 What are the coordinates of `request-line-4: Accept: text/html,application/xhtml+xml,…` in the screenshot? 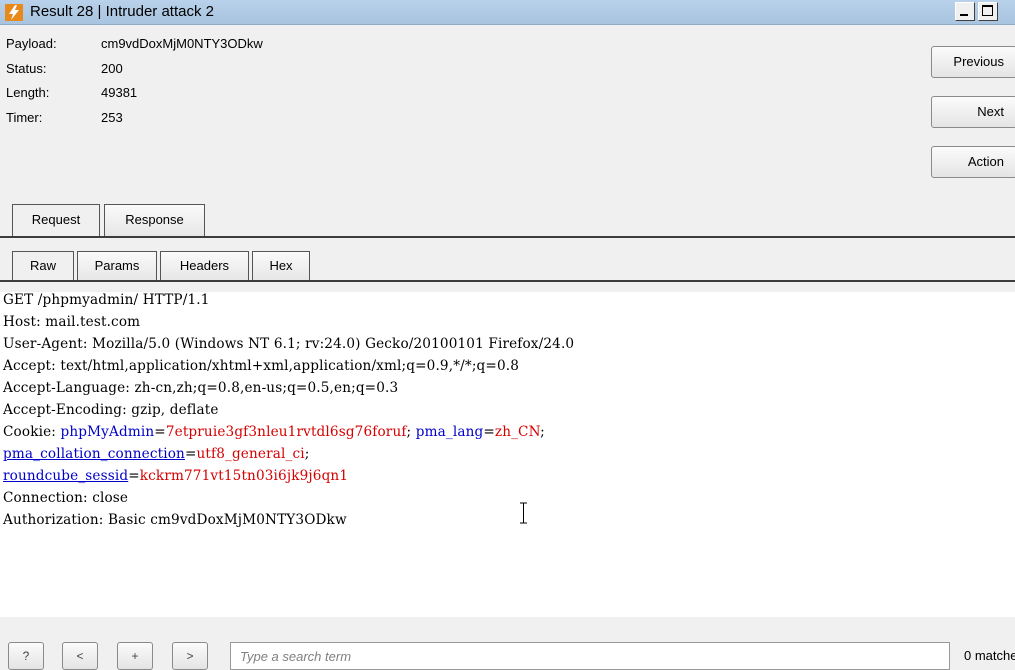 It's located at (261, 366).